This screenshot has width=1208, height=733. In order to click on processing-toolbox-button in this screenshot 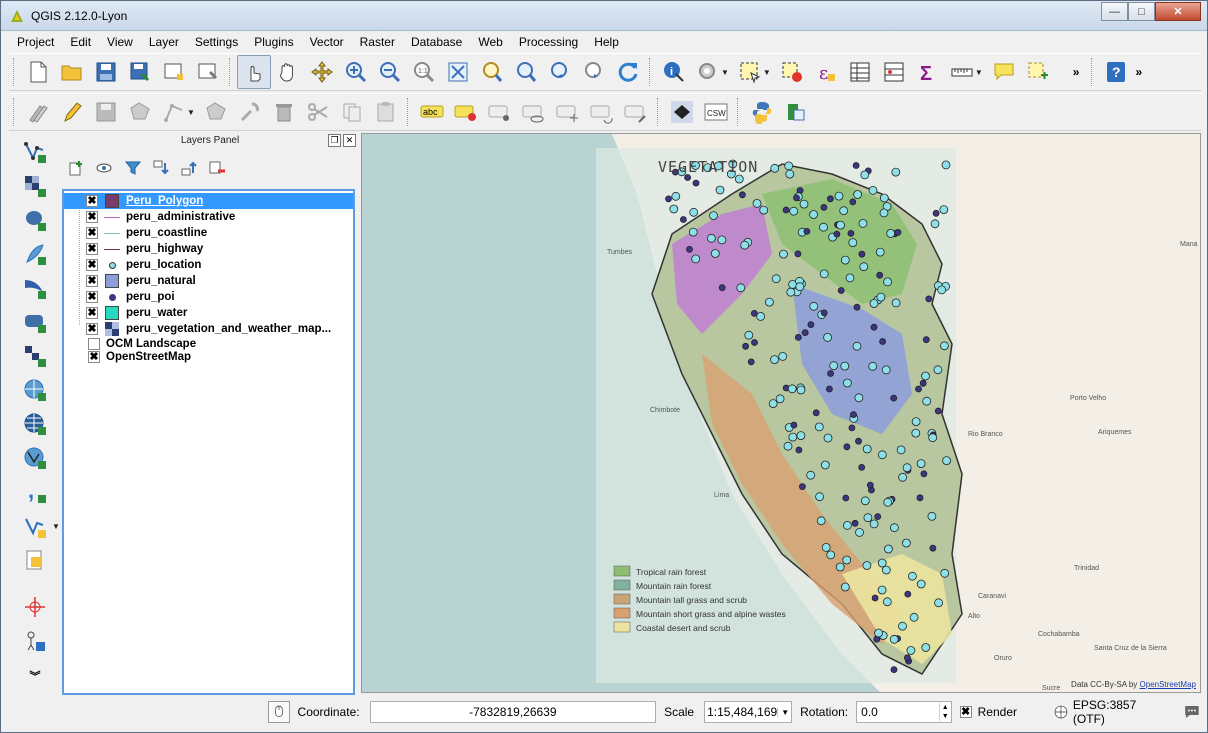, I will do `click(796, 112)`.